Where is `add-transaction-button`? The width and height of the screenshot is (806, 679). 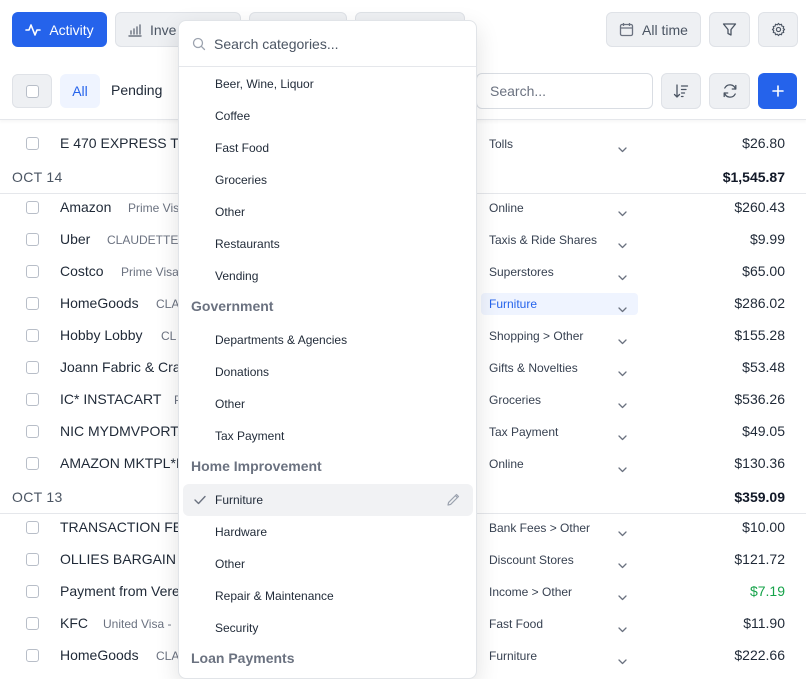 add-transaction-button is located at coordinates (777, 91).